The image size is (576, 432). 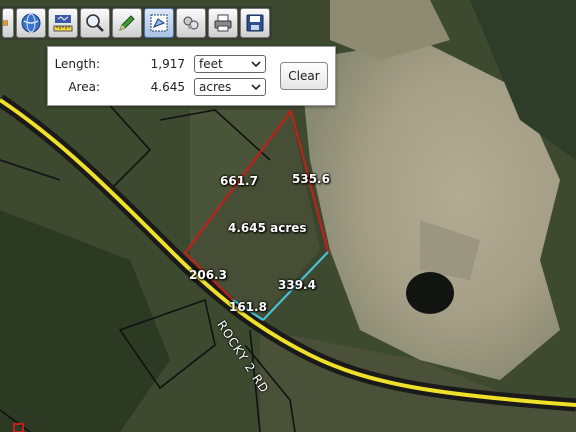 What do you see at coordinates (84, 87) in the screenshot?
I see `area-label-text: Area:` at bounding box center [84, 87].